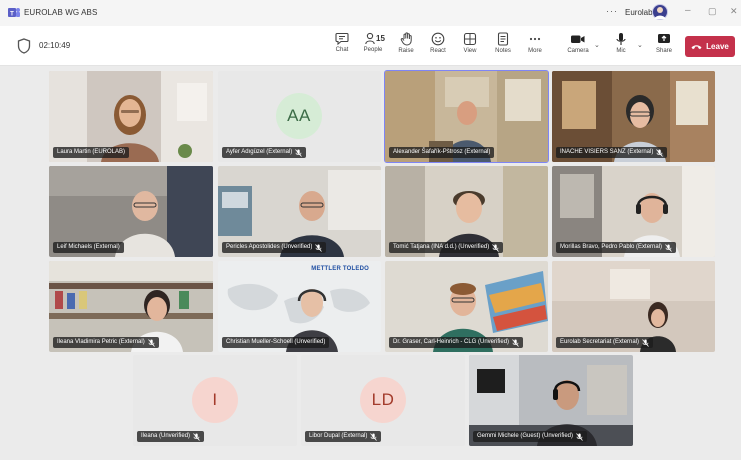 The image size is (741, 460). What do you see at coordinates (24, 46) in the screenshot?
I see `shield-icon` at bounding box center [24, 46].